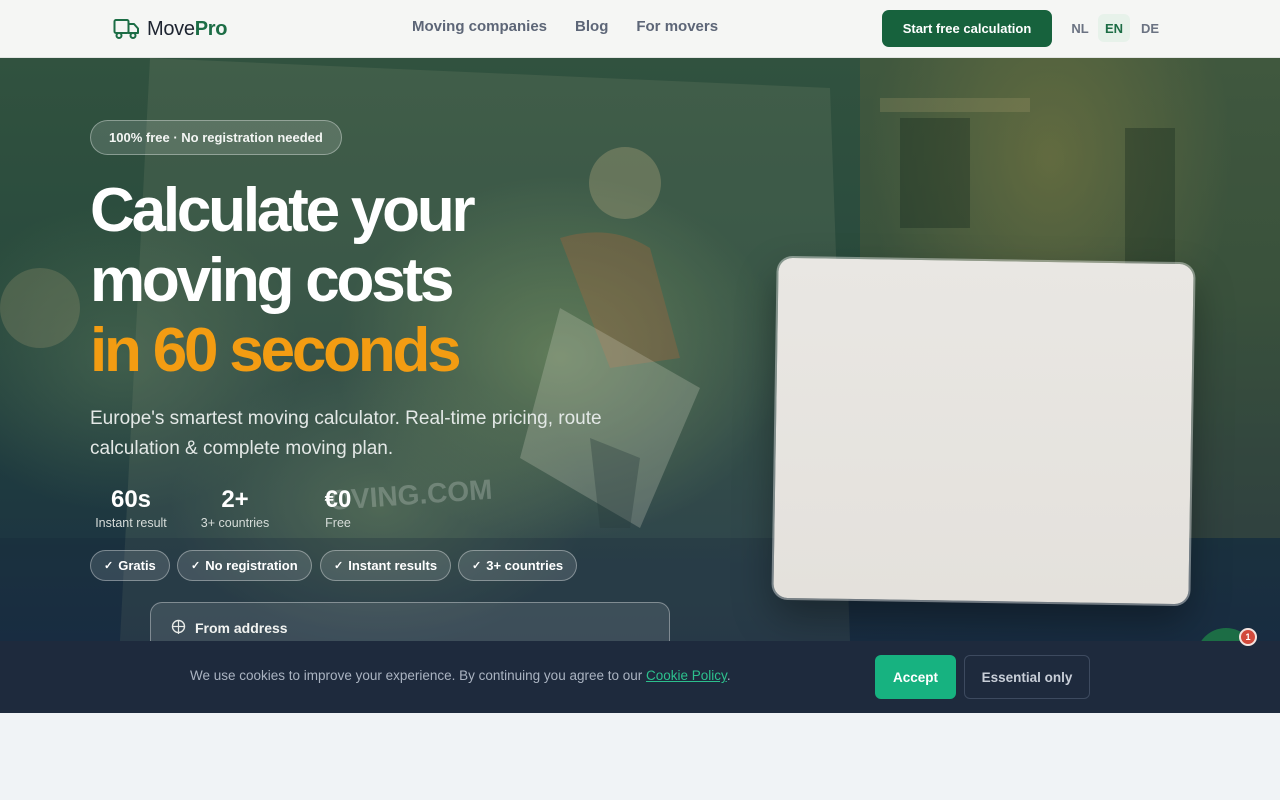 The image size is (1280, 800). Describe the element at coordinates (410, 621) in the screenshot. I see `from-address-field: From address` at that location.